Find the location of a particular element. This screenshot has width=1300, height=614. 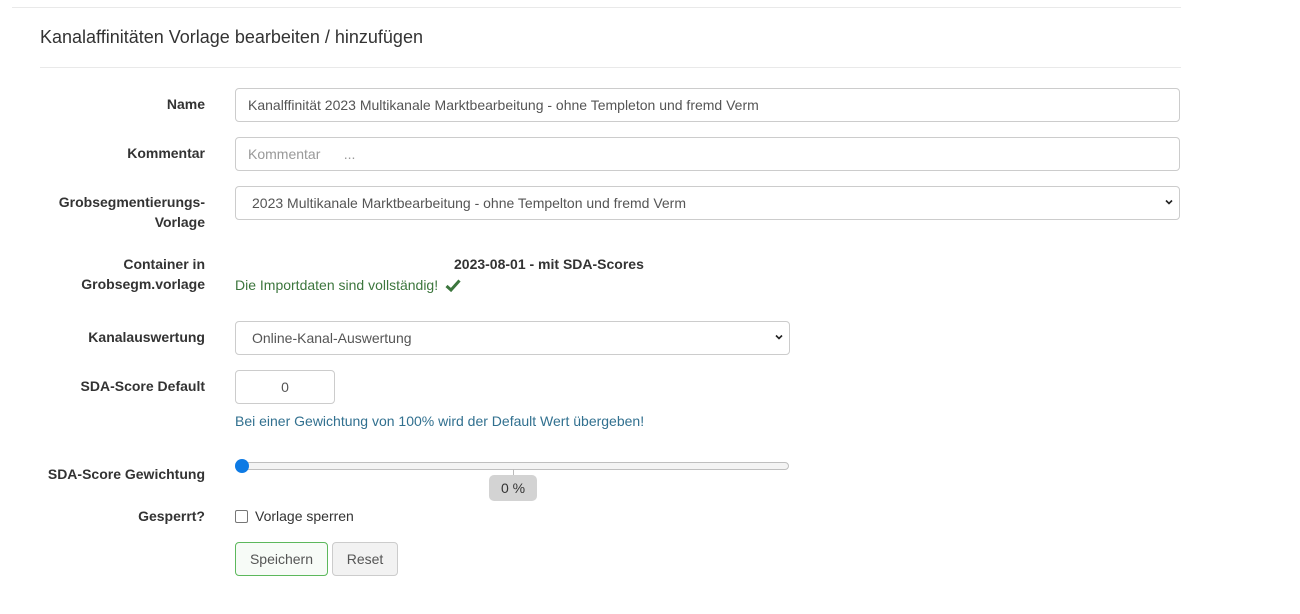

sda-gewichtung-slider-handle is located at coordinates (242, 466).